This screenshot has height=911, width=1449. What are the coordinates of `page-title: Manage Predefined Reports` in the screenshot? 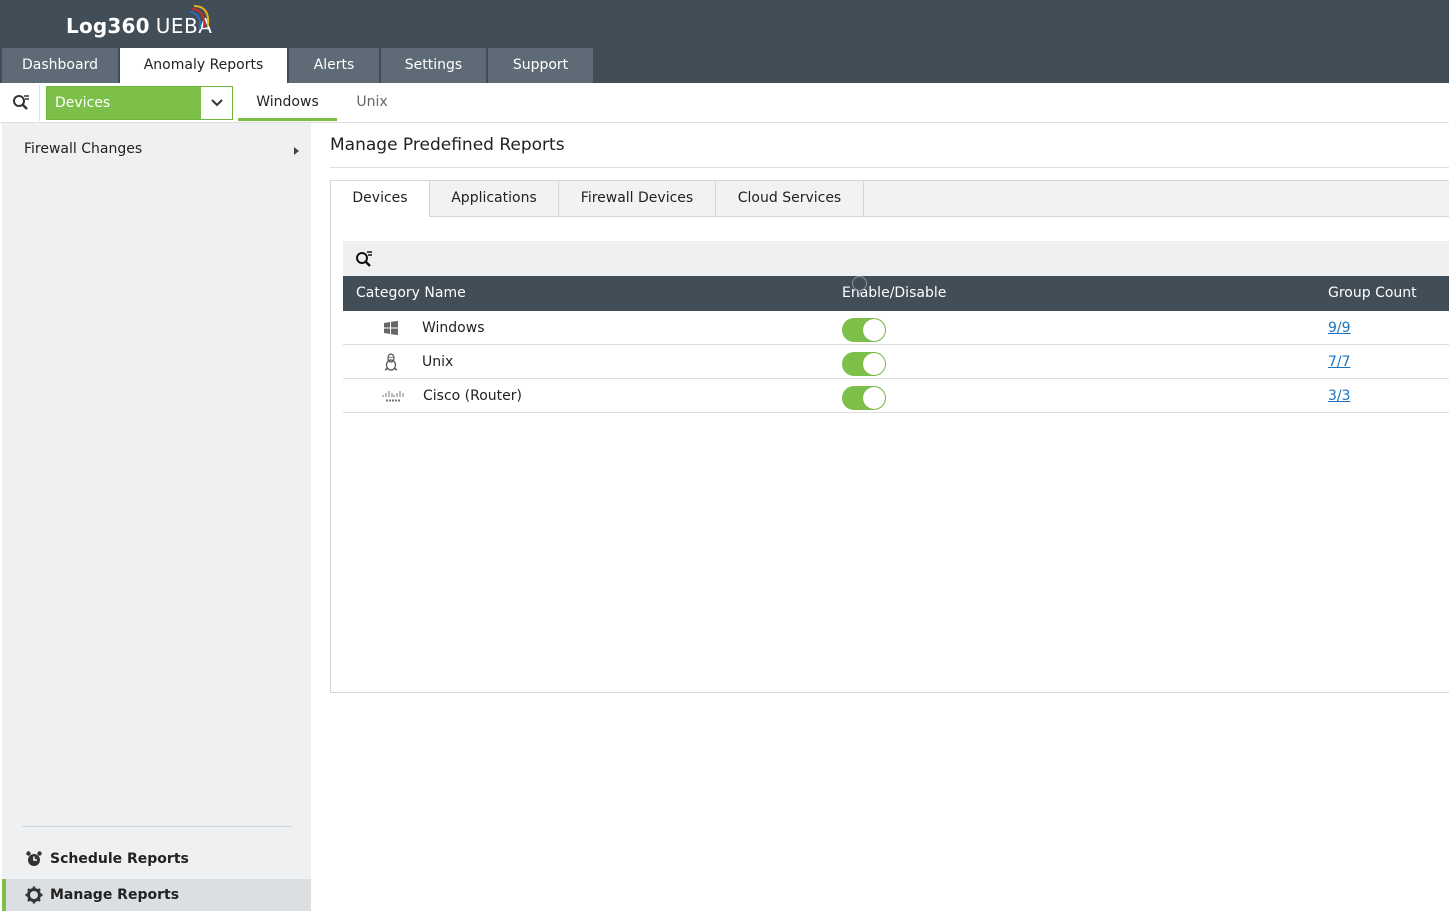 It's located at (447, 145).